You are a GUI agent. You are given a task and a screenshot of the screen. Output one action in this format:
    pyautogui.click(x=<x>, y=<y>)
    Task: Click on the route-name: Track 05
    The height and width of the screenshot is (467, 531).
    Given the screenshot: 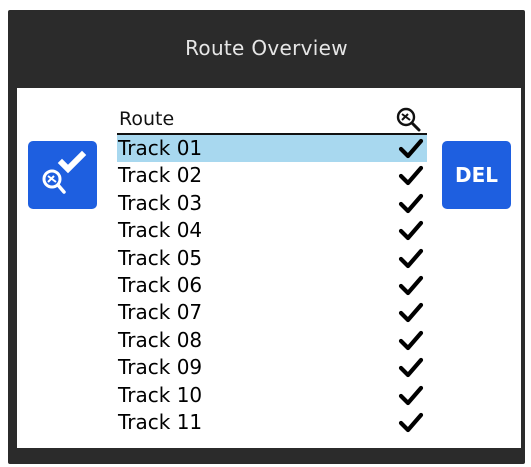 What is the action you would take?
    pyautogui.click(x=160, y=257)
    